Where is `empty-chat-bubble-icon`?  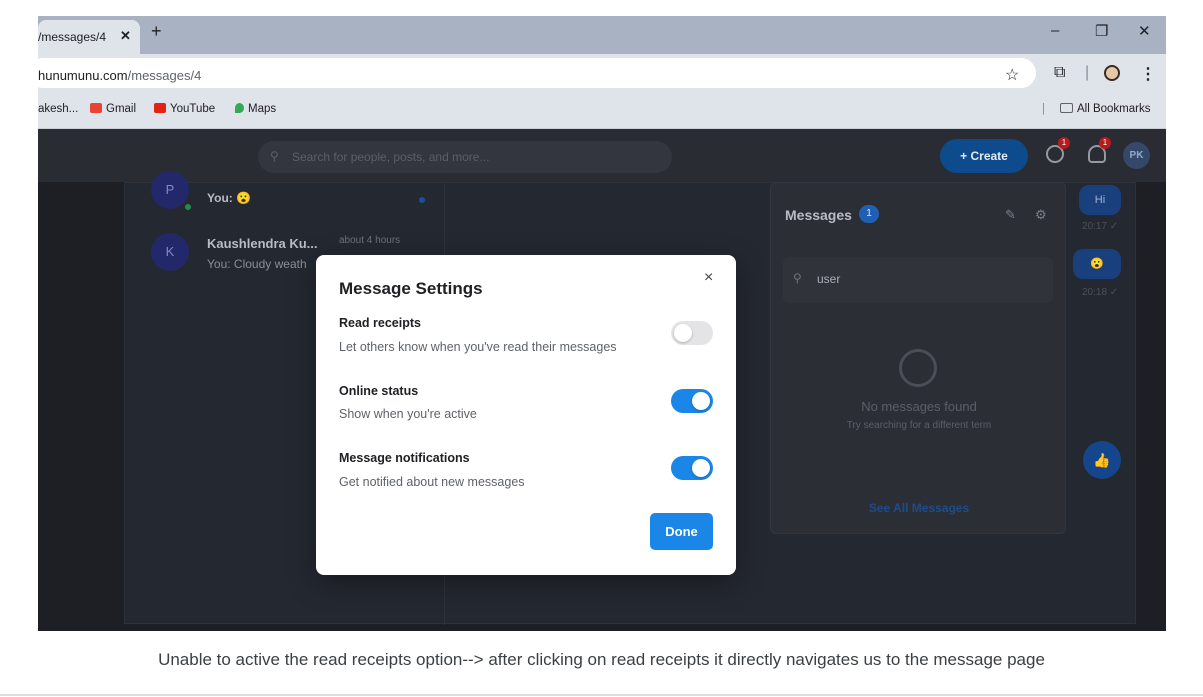
empty-chat-bubble-icon is located at coordinates (918, 368).